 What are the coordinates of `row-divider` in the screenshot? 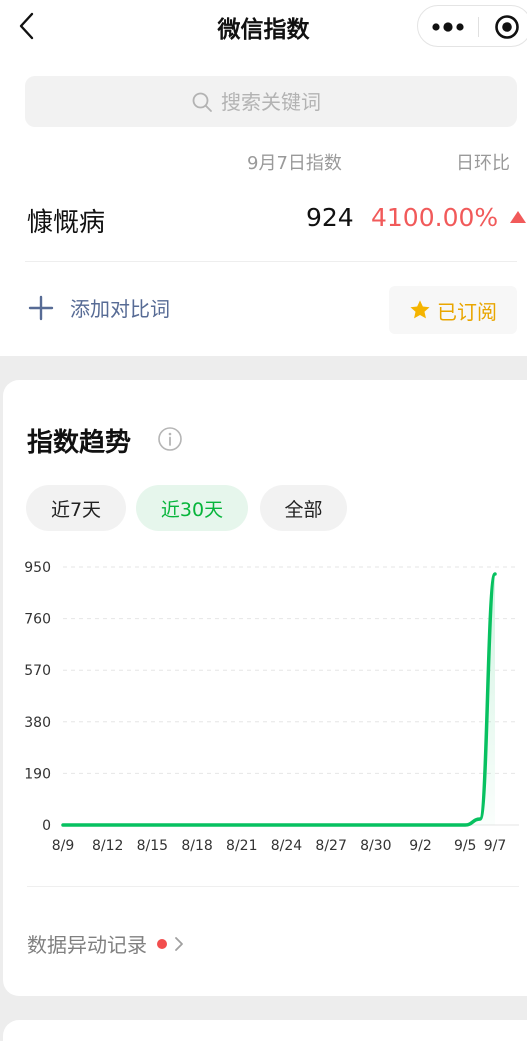 It's located at (271, 261).